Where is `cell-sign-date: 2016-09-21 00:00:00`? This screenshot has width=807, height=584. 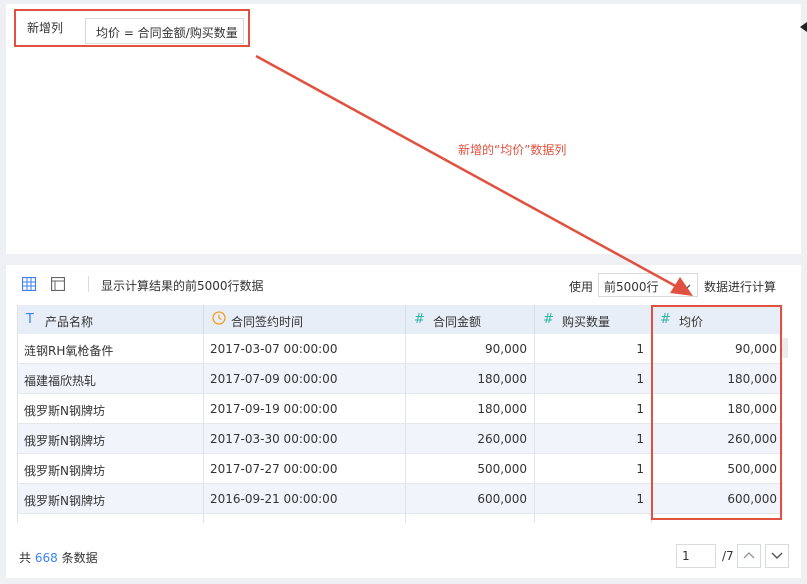
cell-sign-date: 2016-09-21 00:00:00 is located at coordinates (305, 499).